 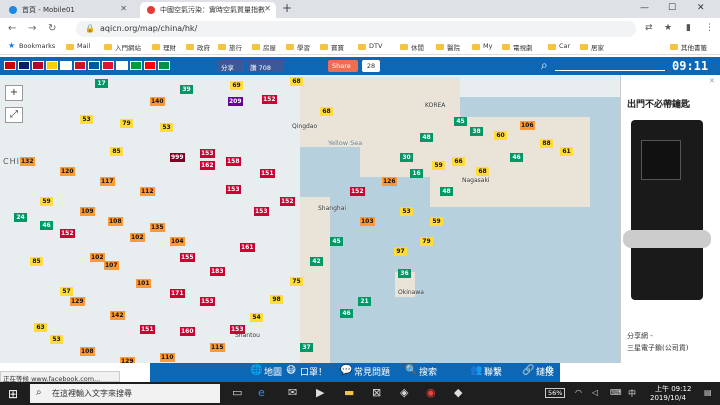 I want to click on bookmark-item: 政府, so click(x=198, y=47).